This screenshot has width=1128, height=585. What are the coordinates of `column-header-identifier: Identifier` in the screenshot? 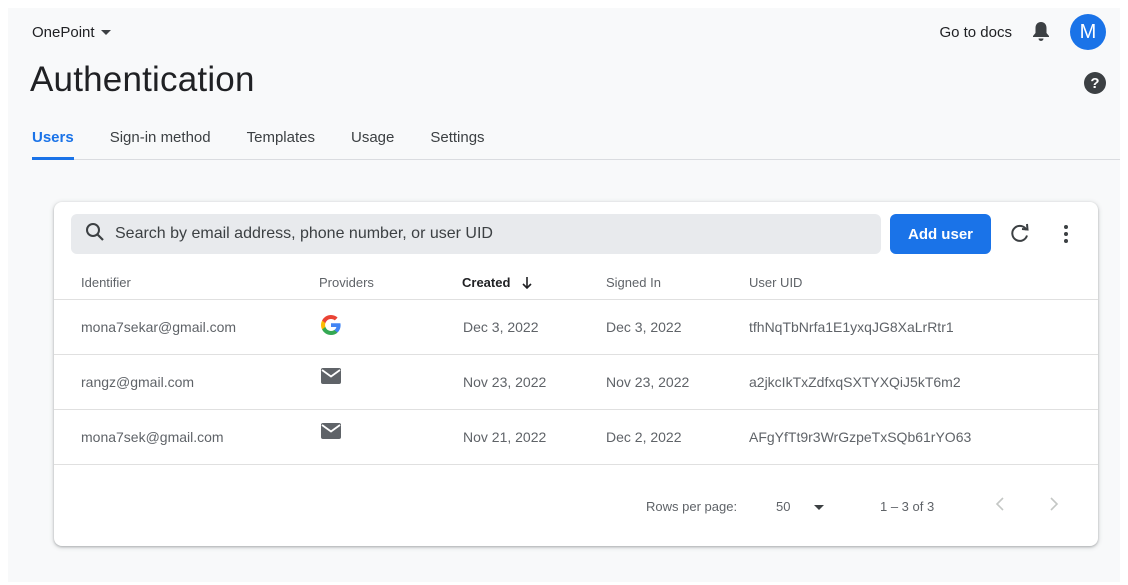 It's located at (106, 282).